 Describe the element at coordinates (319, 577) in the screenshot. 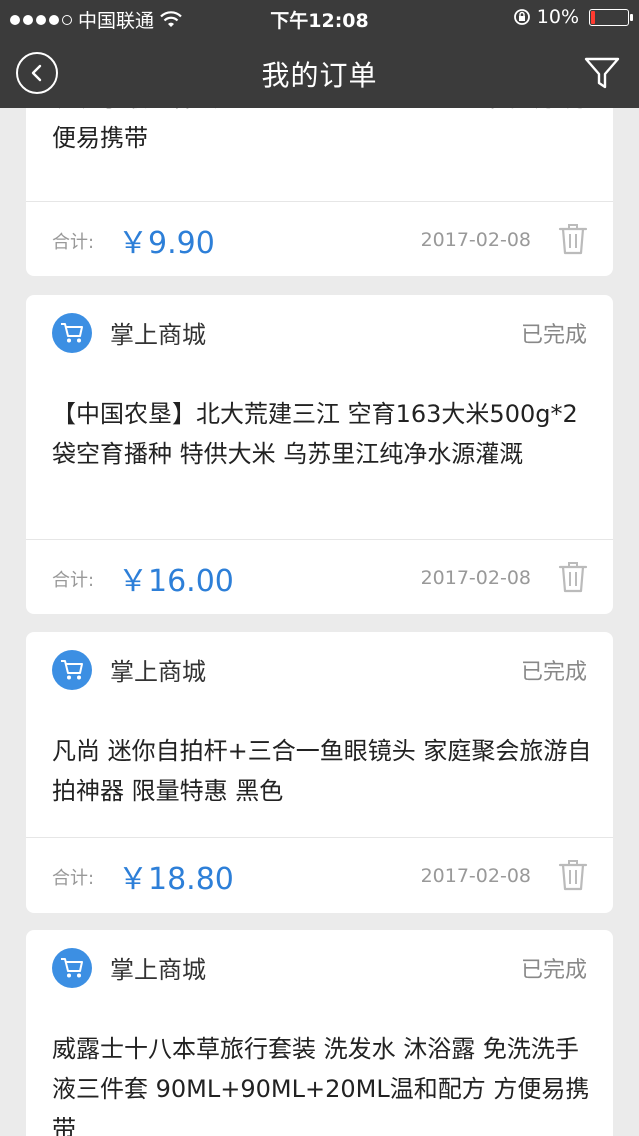

I see `order-footer: 合计: ￥16.00 2017-02-08` at that location.